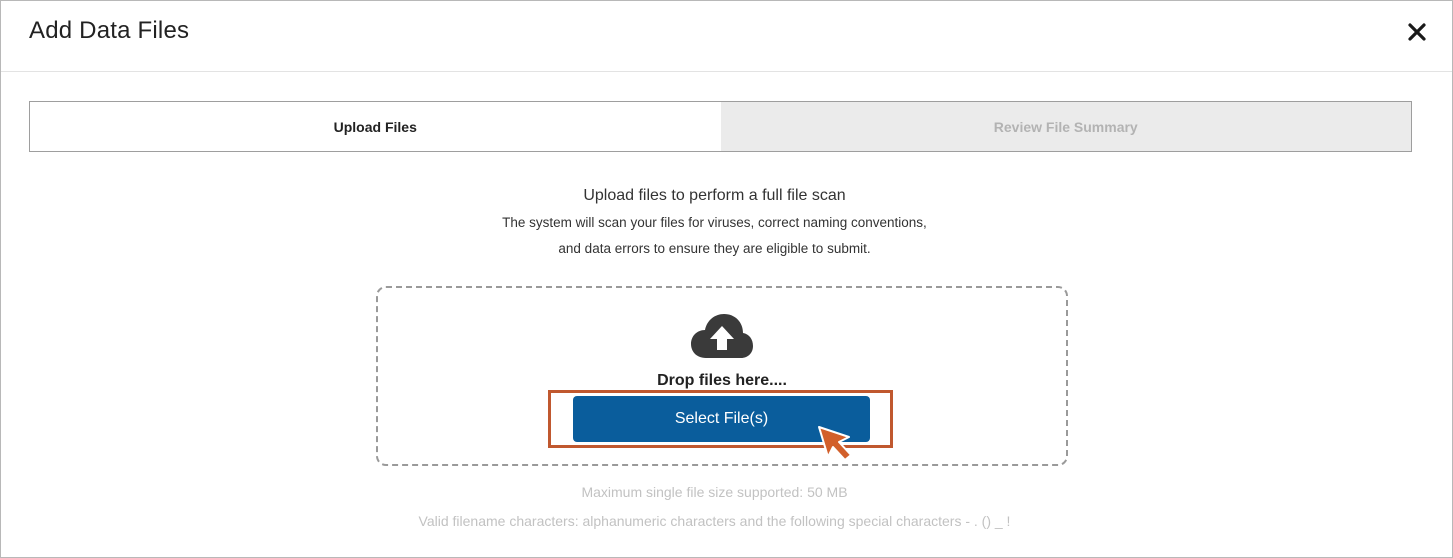 The height and width of the screenshot is (558, 1453). I want to click on mouse-cursor-icon, so click(835, 443).